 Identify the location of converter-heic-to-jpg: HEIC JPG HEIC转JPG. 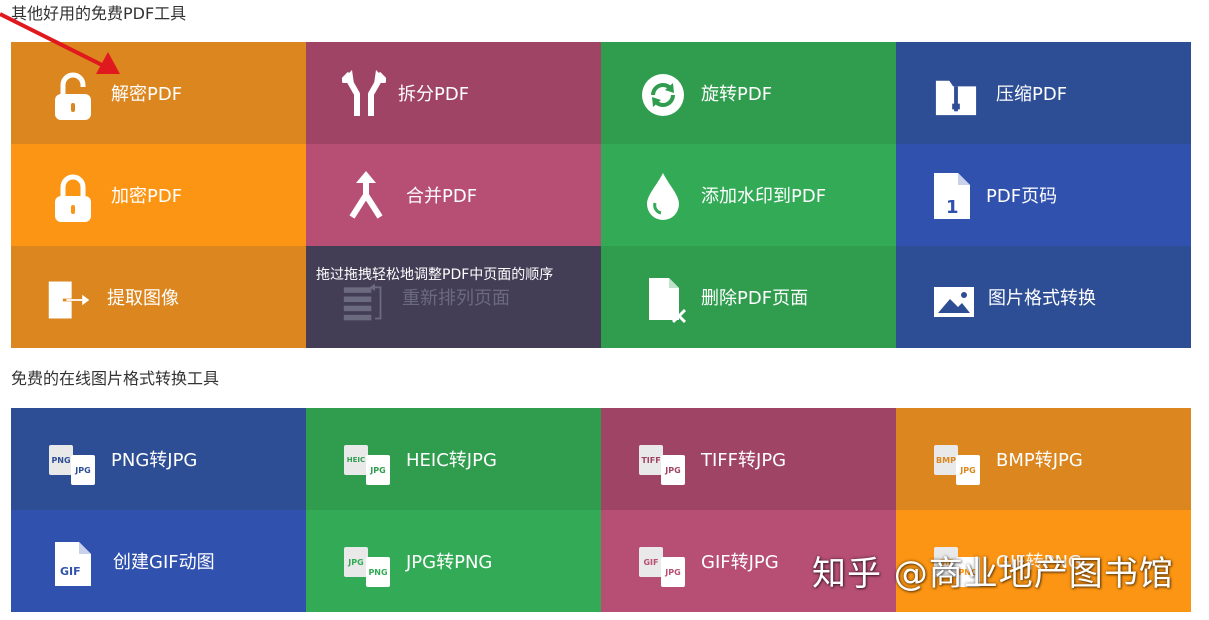
(453, 459).